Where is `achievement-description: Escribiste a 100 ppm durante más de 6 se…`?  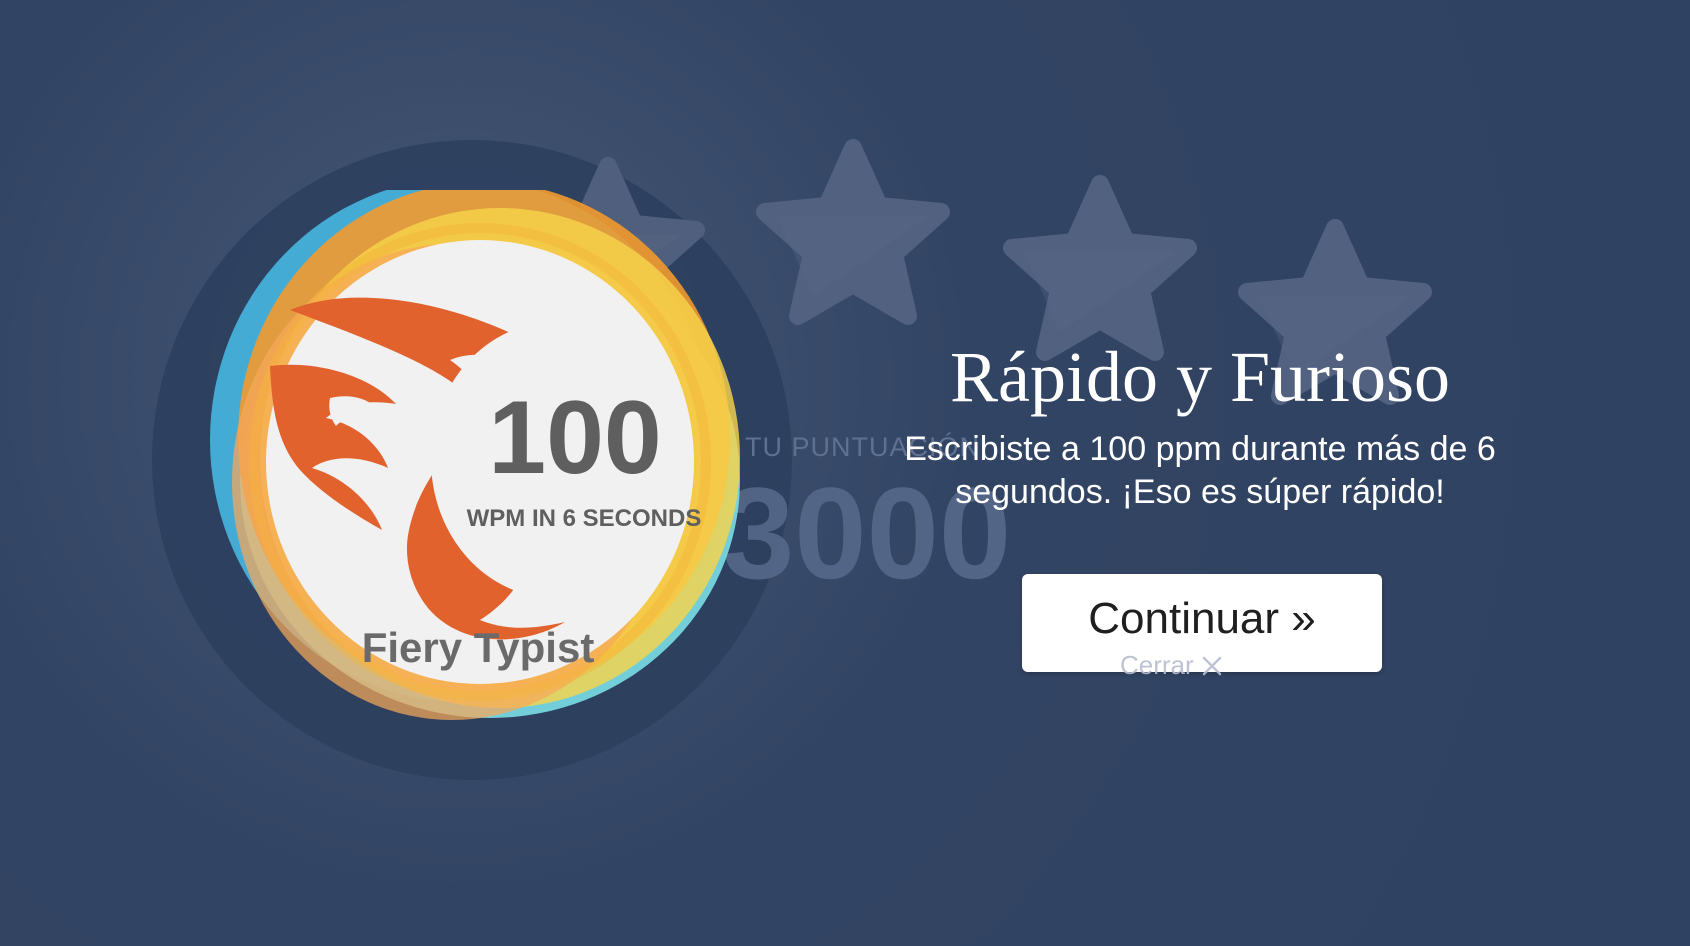 achievement-description: Escribiste a 100 ppm durante más de 6 se… is located at coordinates (1200, 470).